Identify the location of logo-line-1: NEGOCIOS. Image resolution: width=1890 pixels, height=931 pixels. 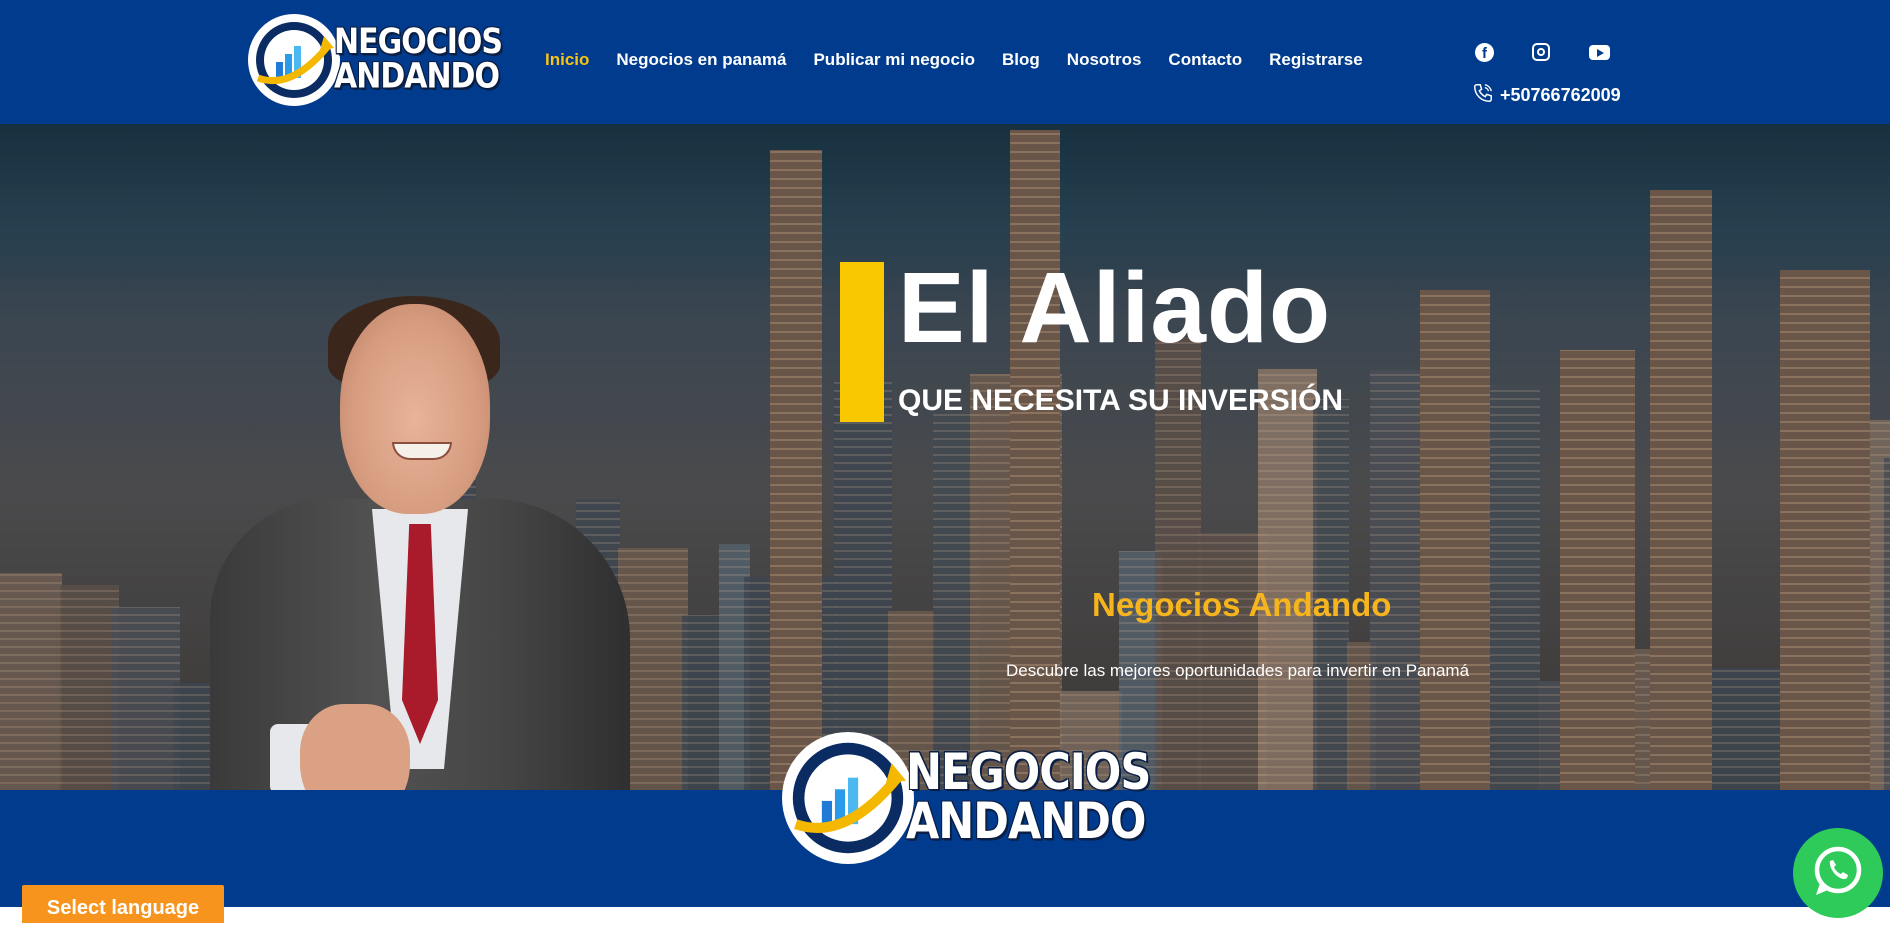
(418, 42).